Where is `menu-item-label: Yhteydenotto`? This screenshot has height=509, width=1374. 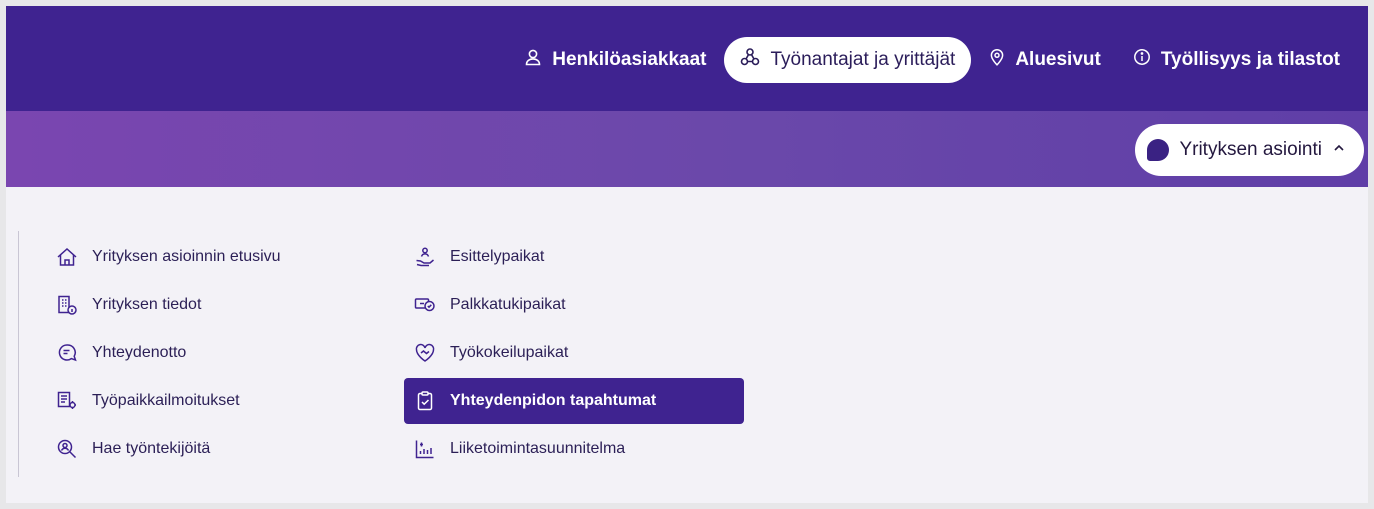
menu-item-label: Yhteydenotto is located at coordinates (139, 352).